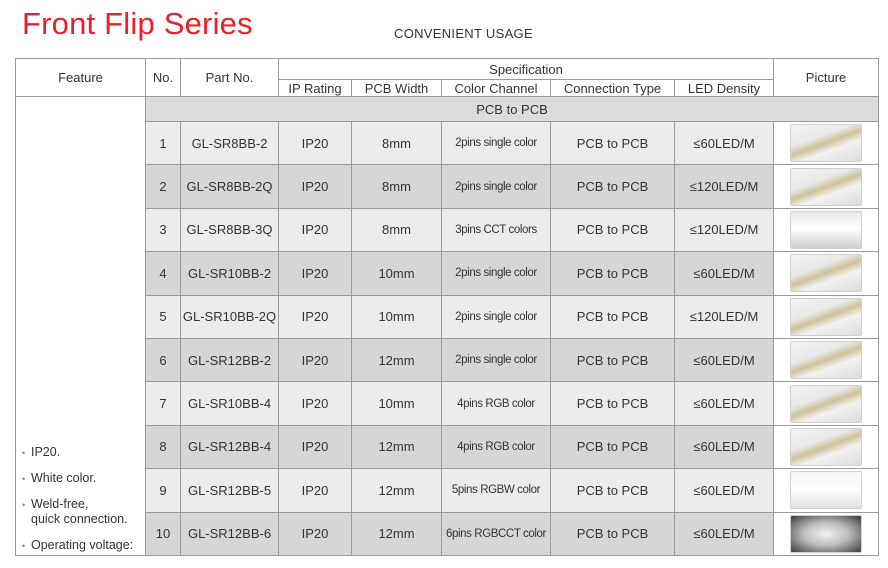  What do you see at coordinates (163, 360) in the screenshot?
I see `row-number: 6` at bounding box center [163, 360].